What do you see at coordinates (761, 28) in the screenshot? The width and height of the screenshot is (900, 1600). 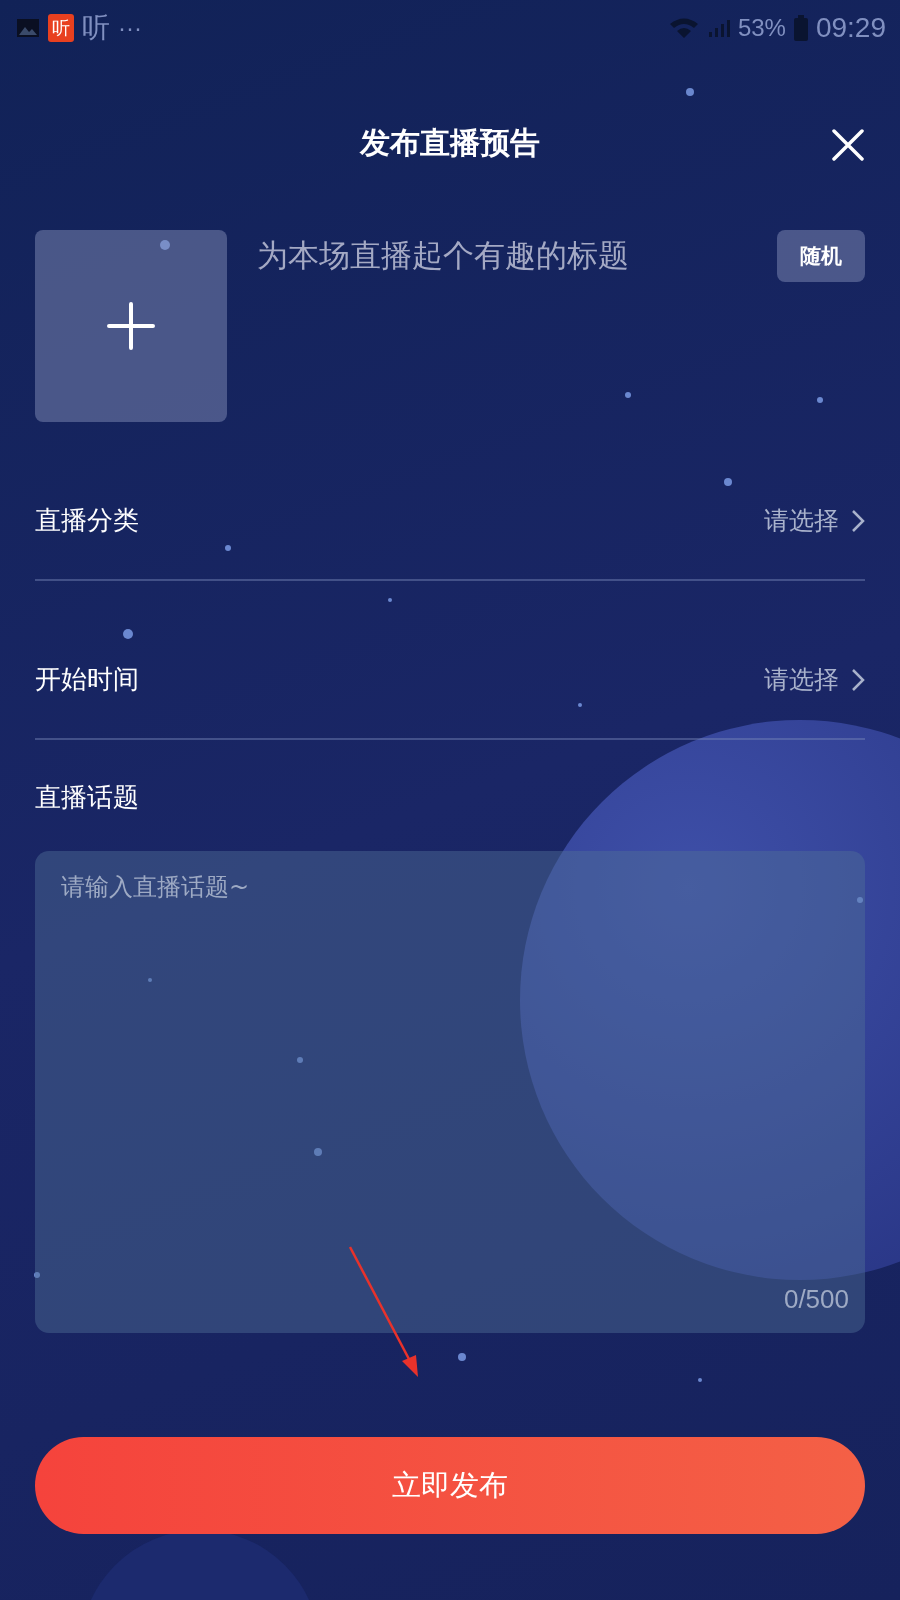 I see `battery-percent: 53%` at bounding box center [761, 28].